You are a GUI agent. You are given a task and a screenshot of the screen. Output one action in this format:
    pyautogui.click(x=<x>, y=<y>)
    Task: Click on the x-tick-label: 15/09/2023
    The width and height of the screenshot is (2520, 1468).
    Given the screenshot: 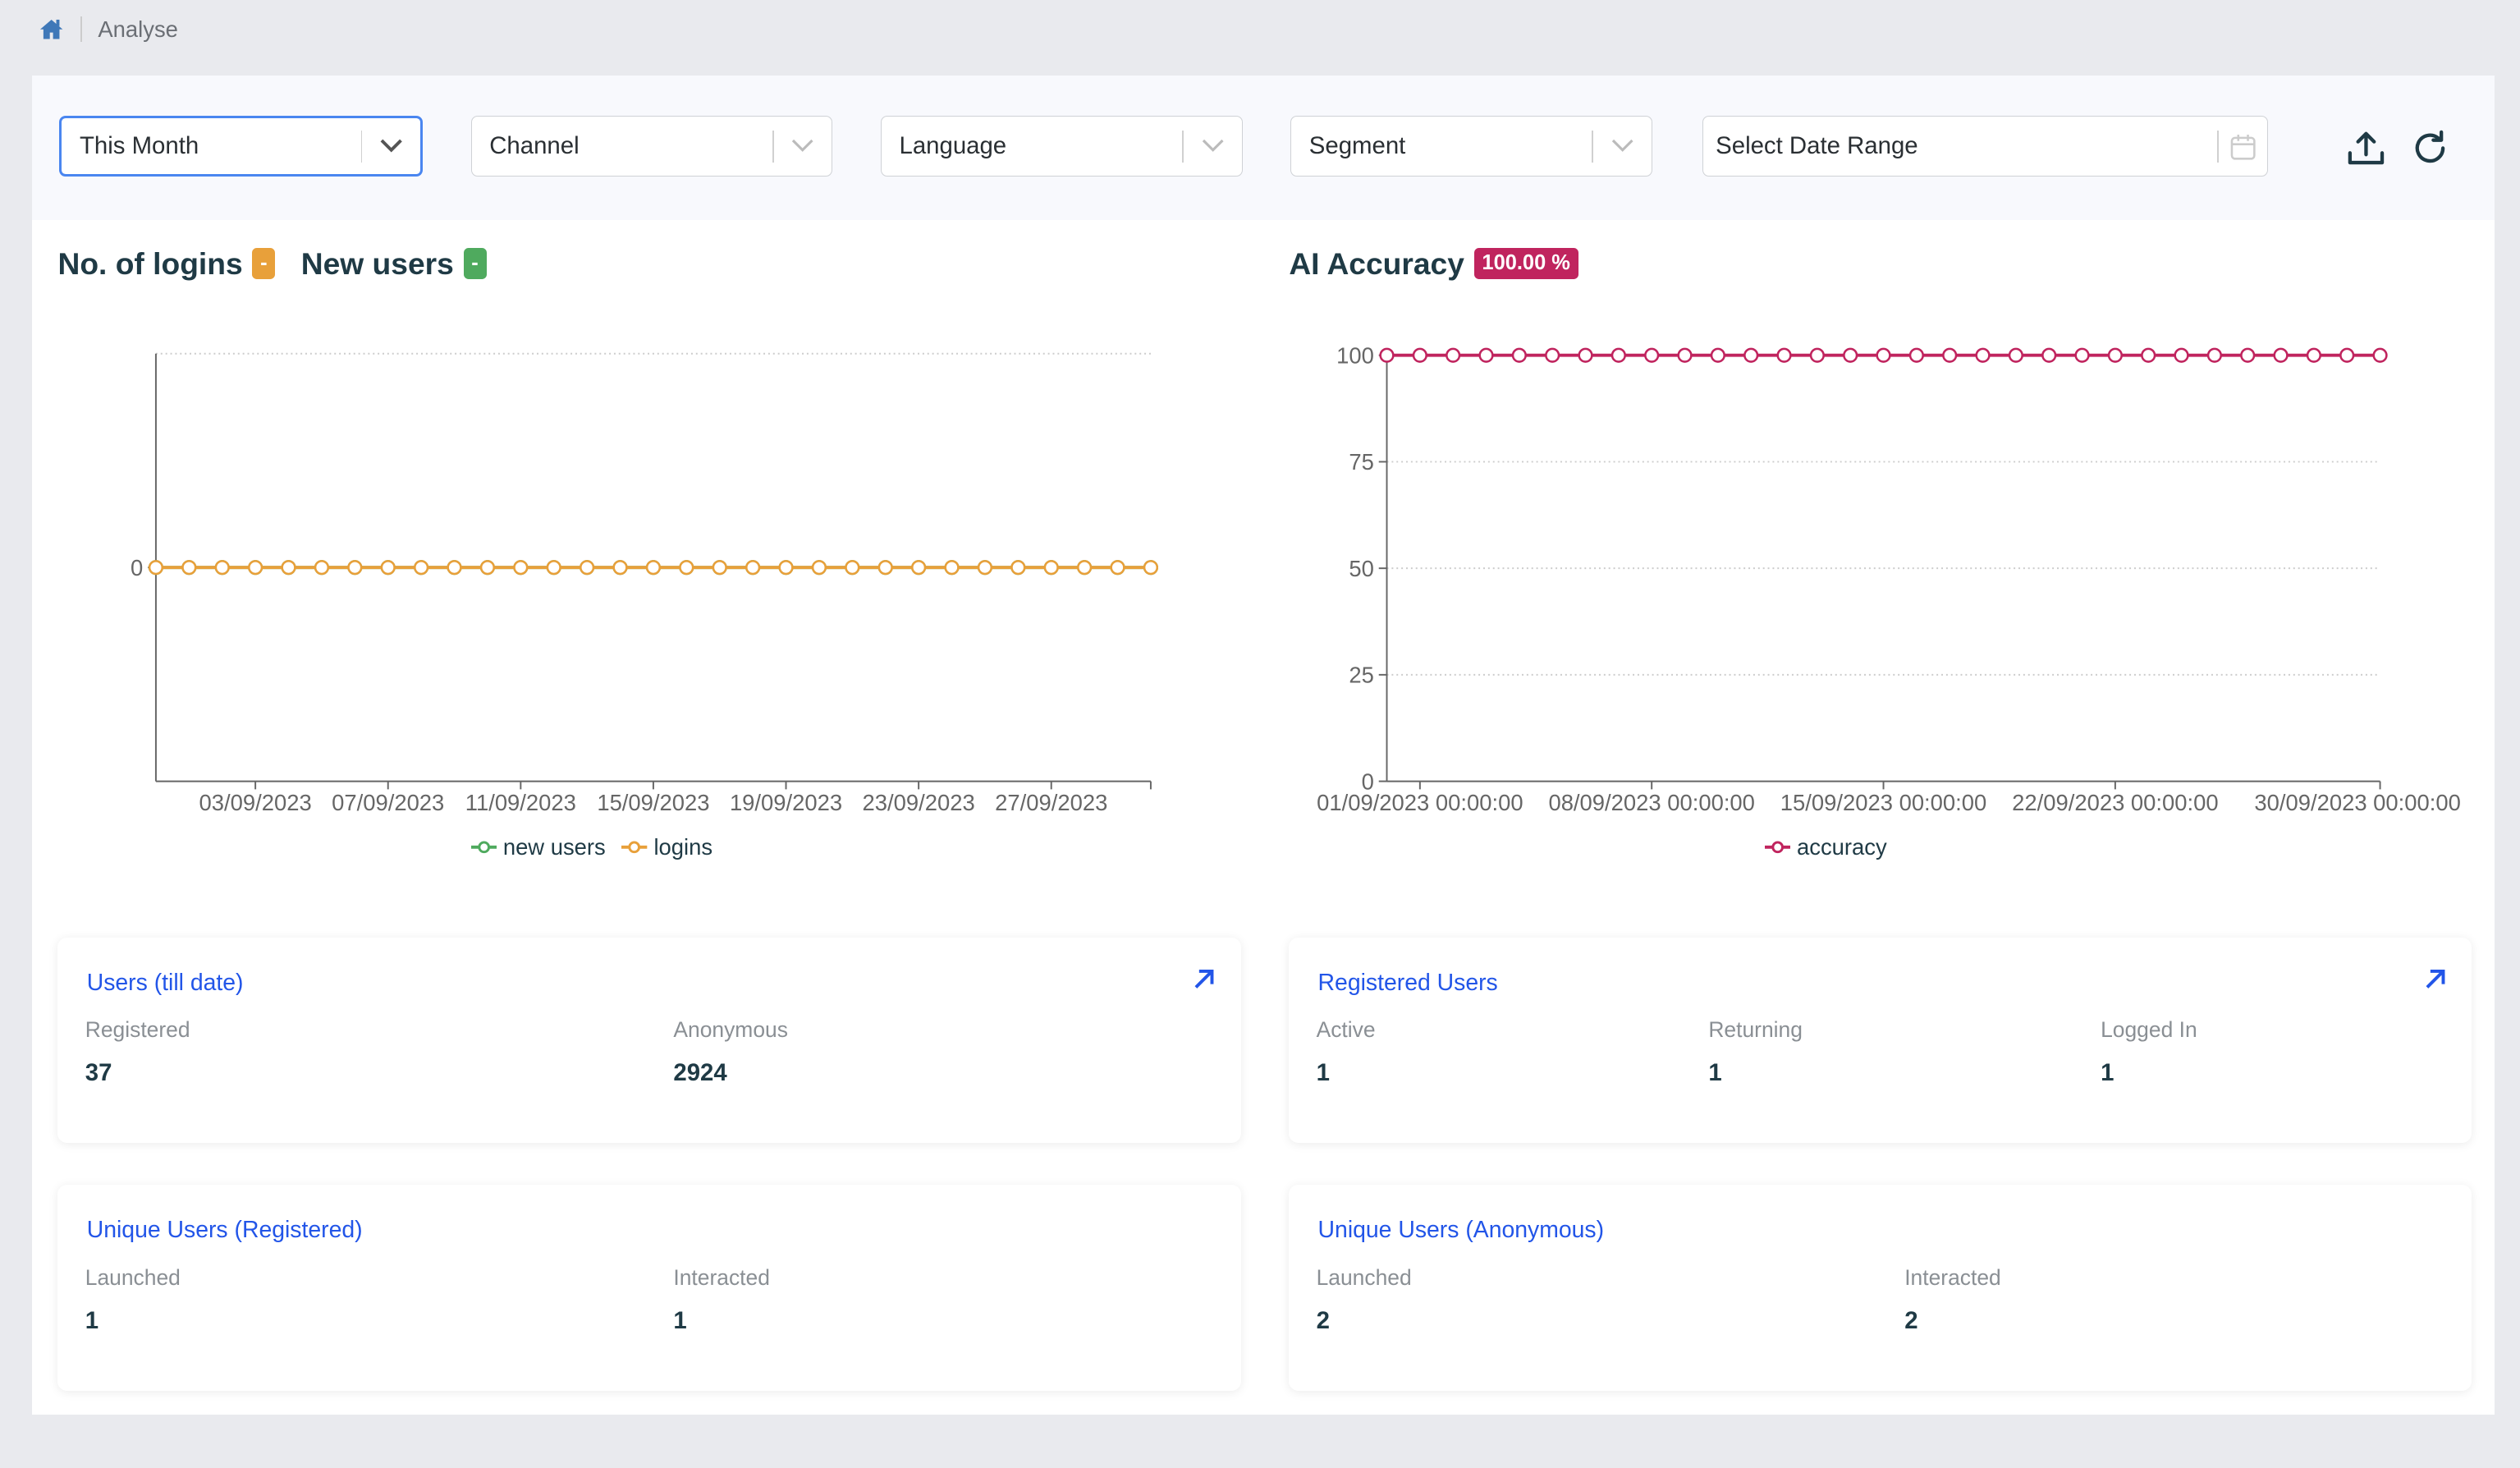 What is the action you would take?
    pyautogui.click(x=653, y=802)
    